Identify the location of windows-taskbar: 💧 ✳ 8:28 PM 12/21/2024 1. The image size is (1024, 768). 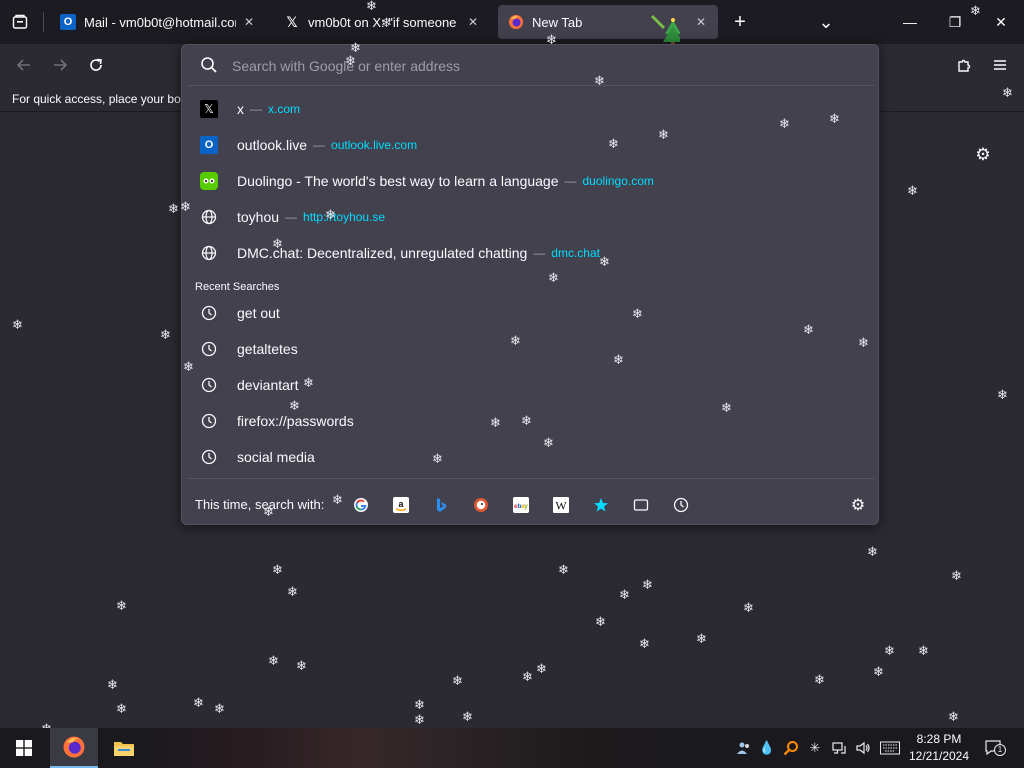
(512, 748).